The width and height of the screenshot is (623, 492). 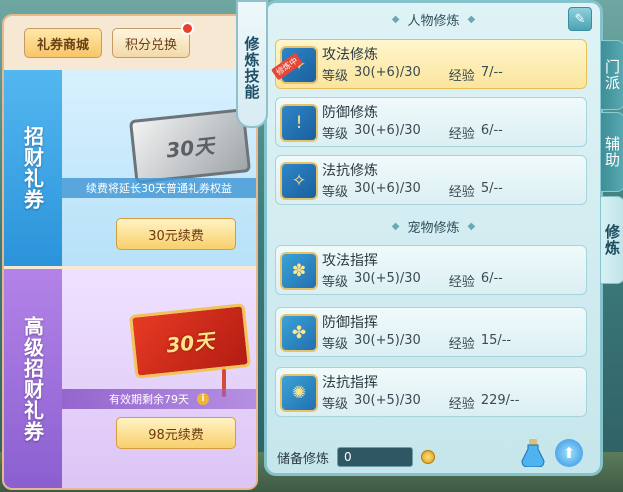 I want to click on skill-stats: 等级 30(+5)/30 经验 15/--, so click(x=416, y=342).